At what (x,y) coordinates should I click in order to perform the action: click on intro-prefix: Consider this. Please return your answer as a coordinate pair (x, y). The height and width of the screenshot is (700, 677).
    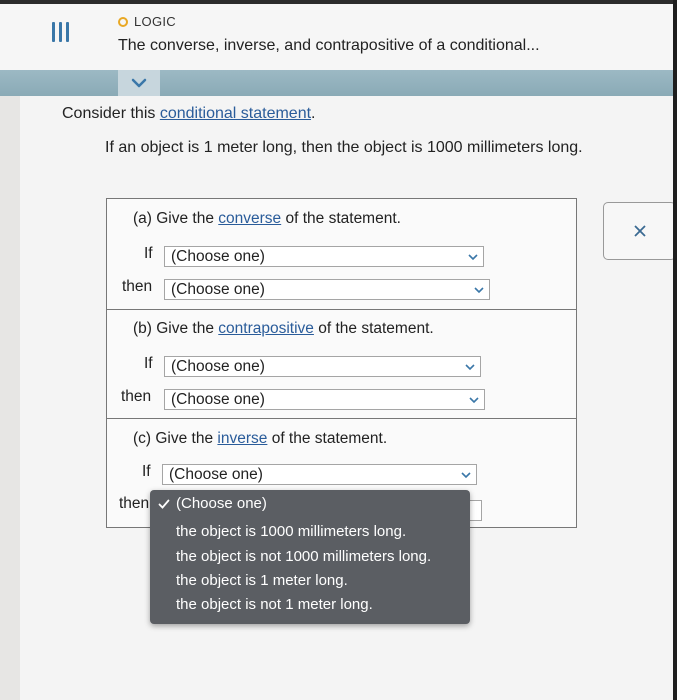
    Looking at the image, I should click on (111, 113).